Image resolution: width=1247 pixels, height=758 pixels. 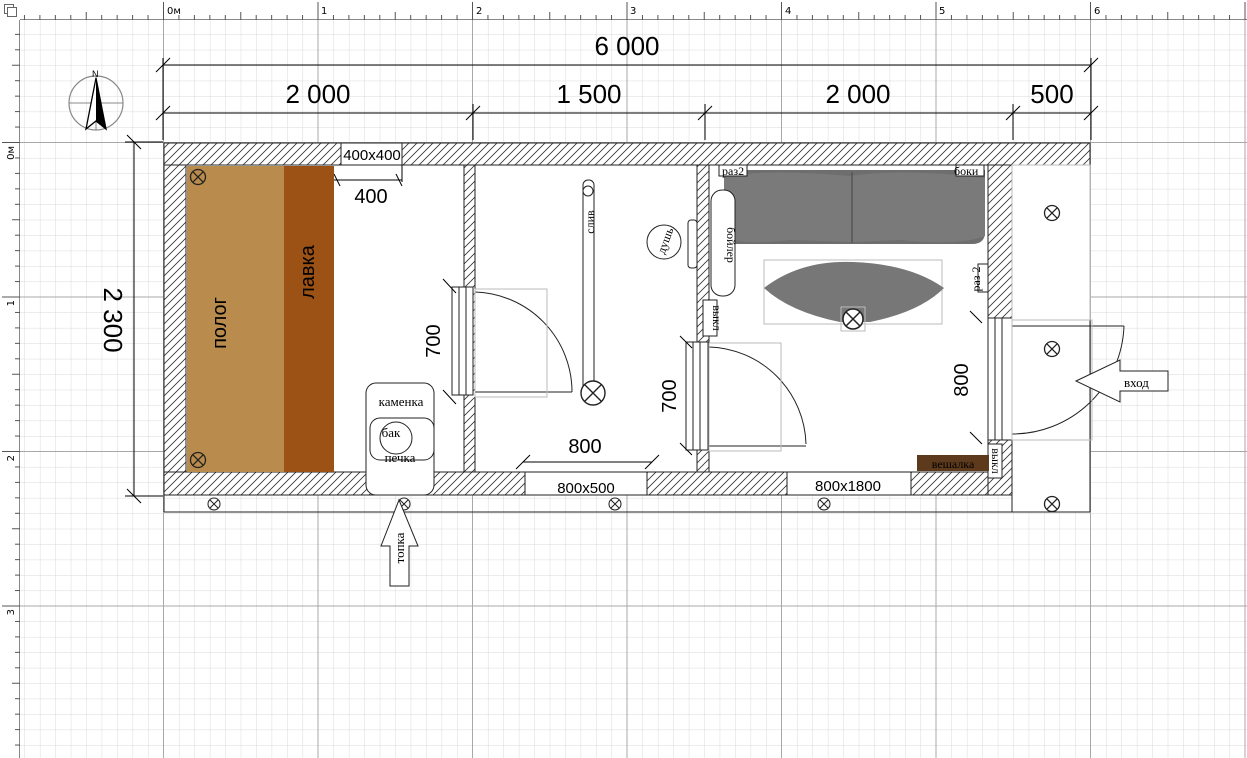 I want to click on dim-segment-1: 2 000, so click(x=317, y=94).